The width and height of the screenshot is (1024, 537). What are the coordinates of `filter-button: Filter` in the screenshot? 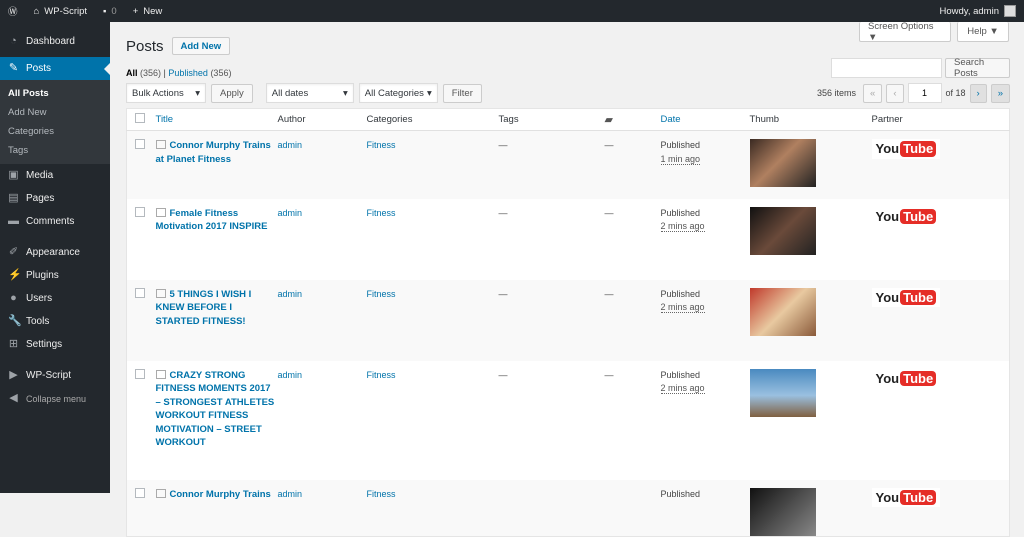 It's located at (462, 93).